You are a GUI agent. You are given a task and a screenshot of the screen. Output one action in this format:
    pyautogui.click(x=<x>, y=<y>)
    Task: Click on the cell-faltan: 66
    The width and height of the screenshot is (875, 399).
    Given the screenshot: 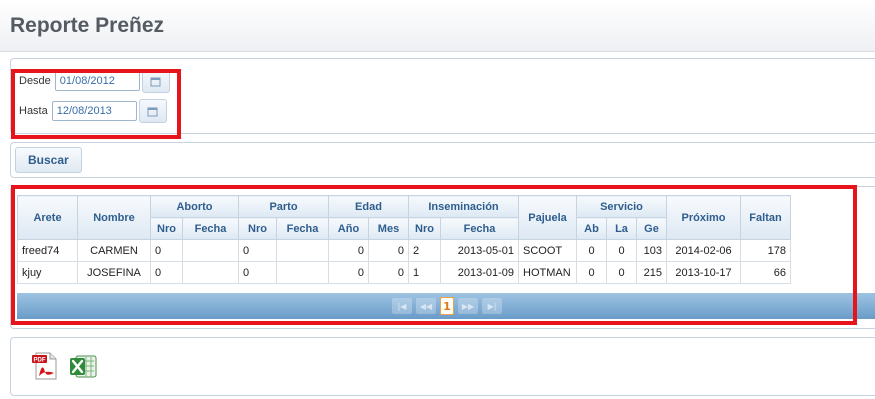 What is the action you would take?
    pyautogui.click(x=765, y=272)
    